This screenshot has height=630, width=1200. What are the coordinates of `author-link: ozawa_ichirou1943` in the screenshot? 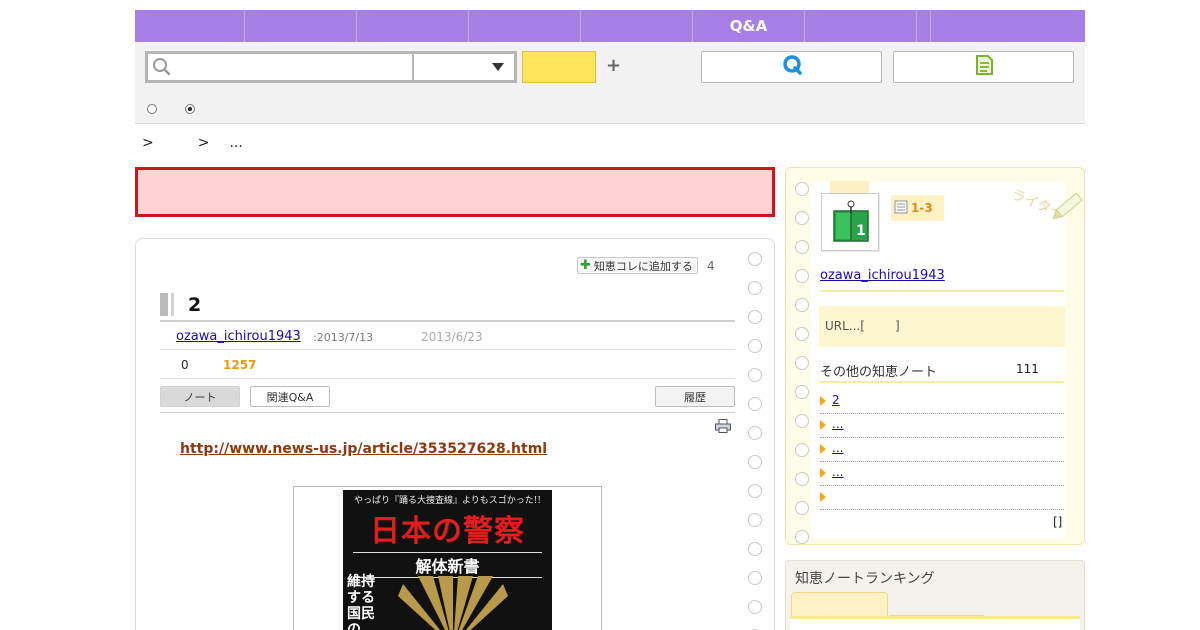 It's located at (238, 336).